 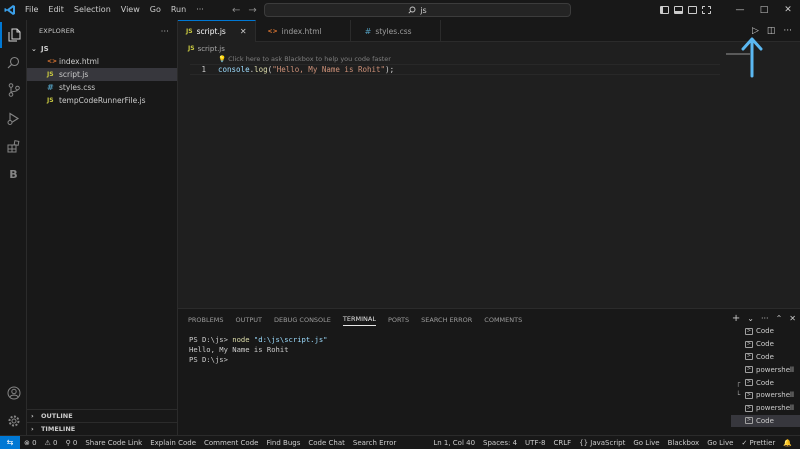 I want to click on back-arrow-icon: ←, so click(x=236, y=10).